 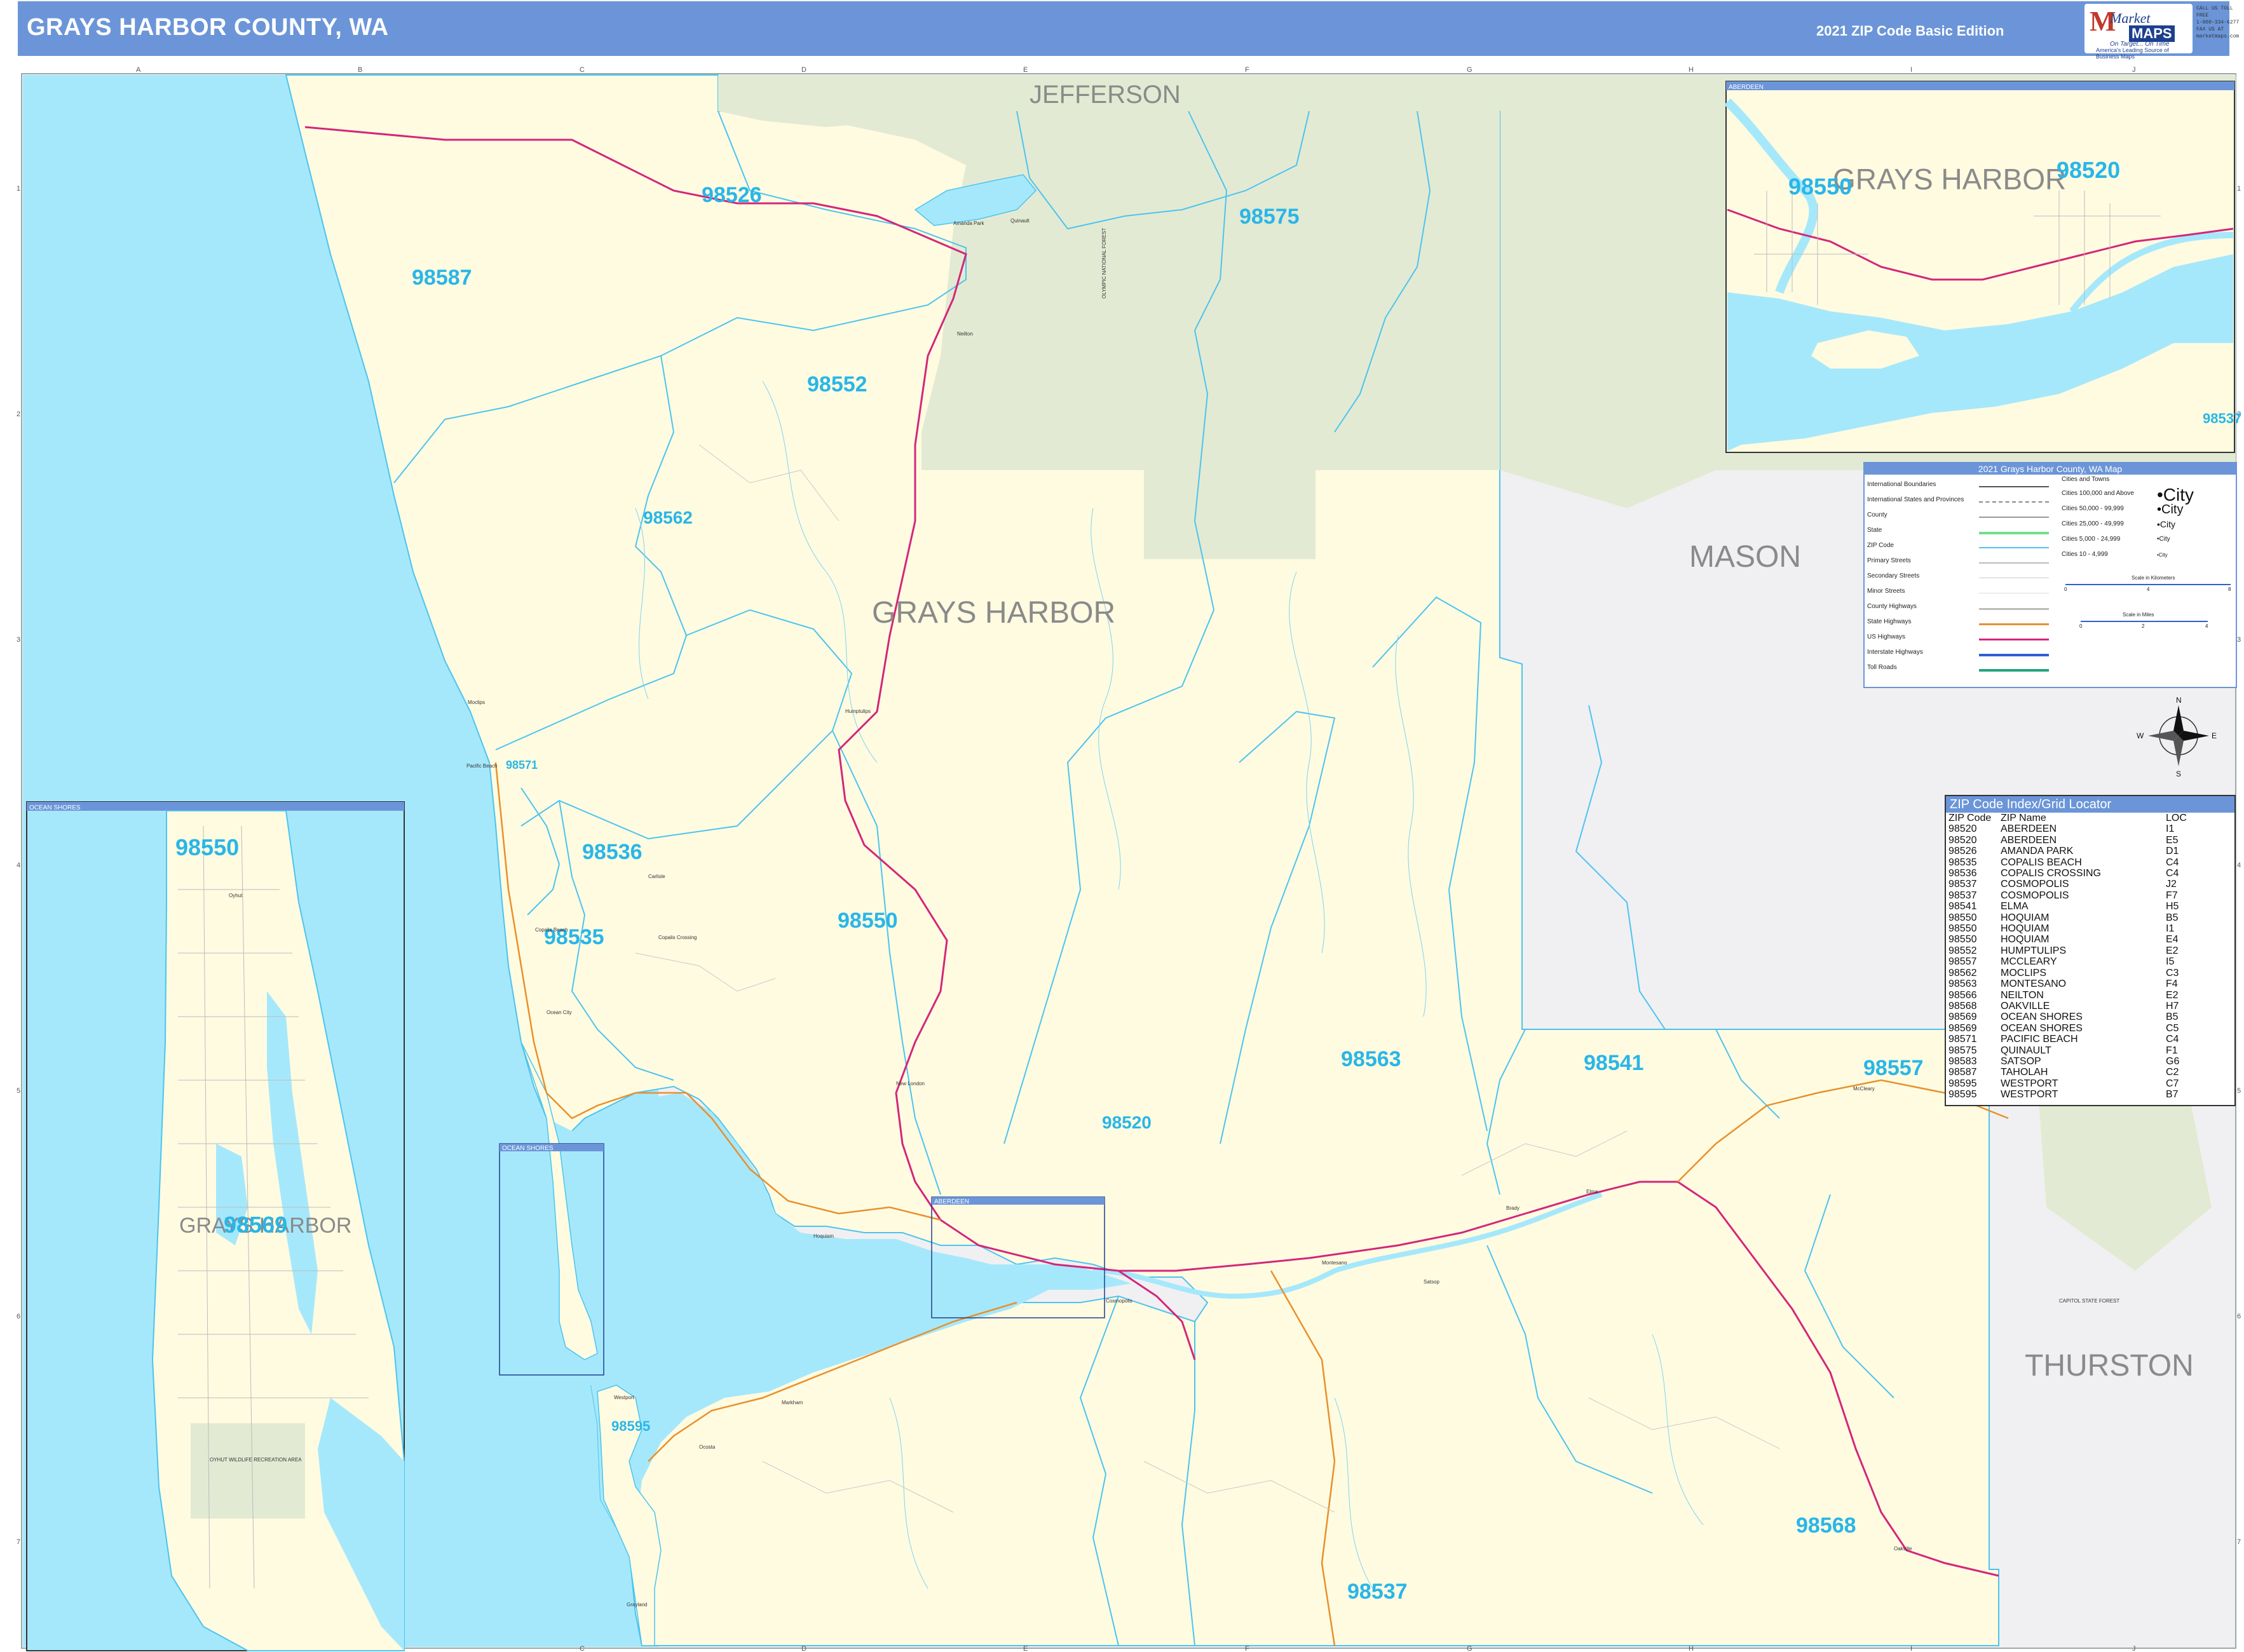 I want to click on legend-item: State Highways, so click(x=1889, y=621).